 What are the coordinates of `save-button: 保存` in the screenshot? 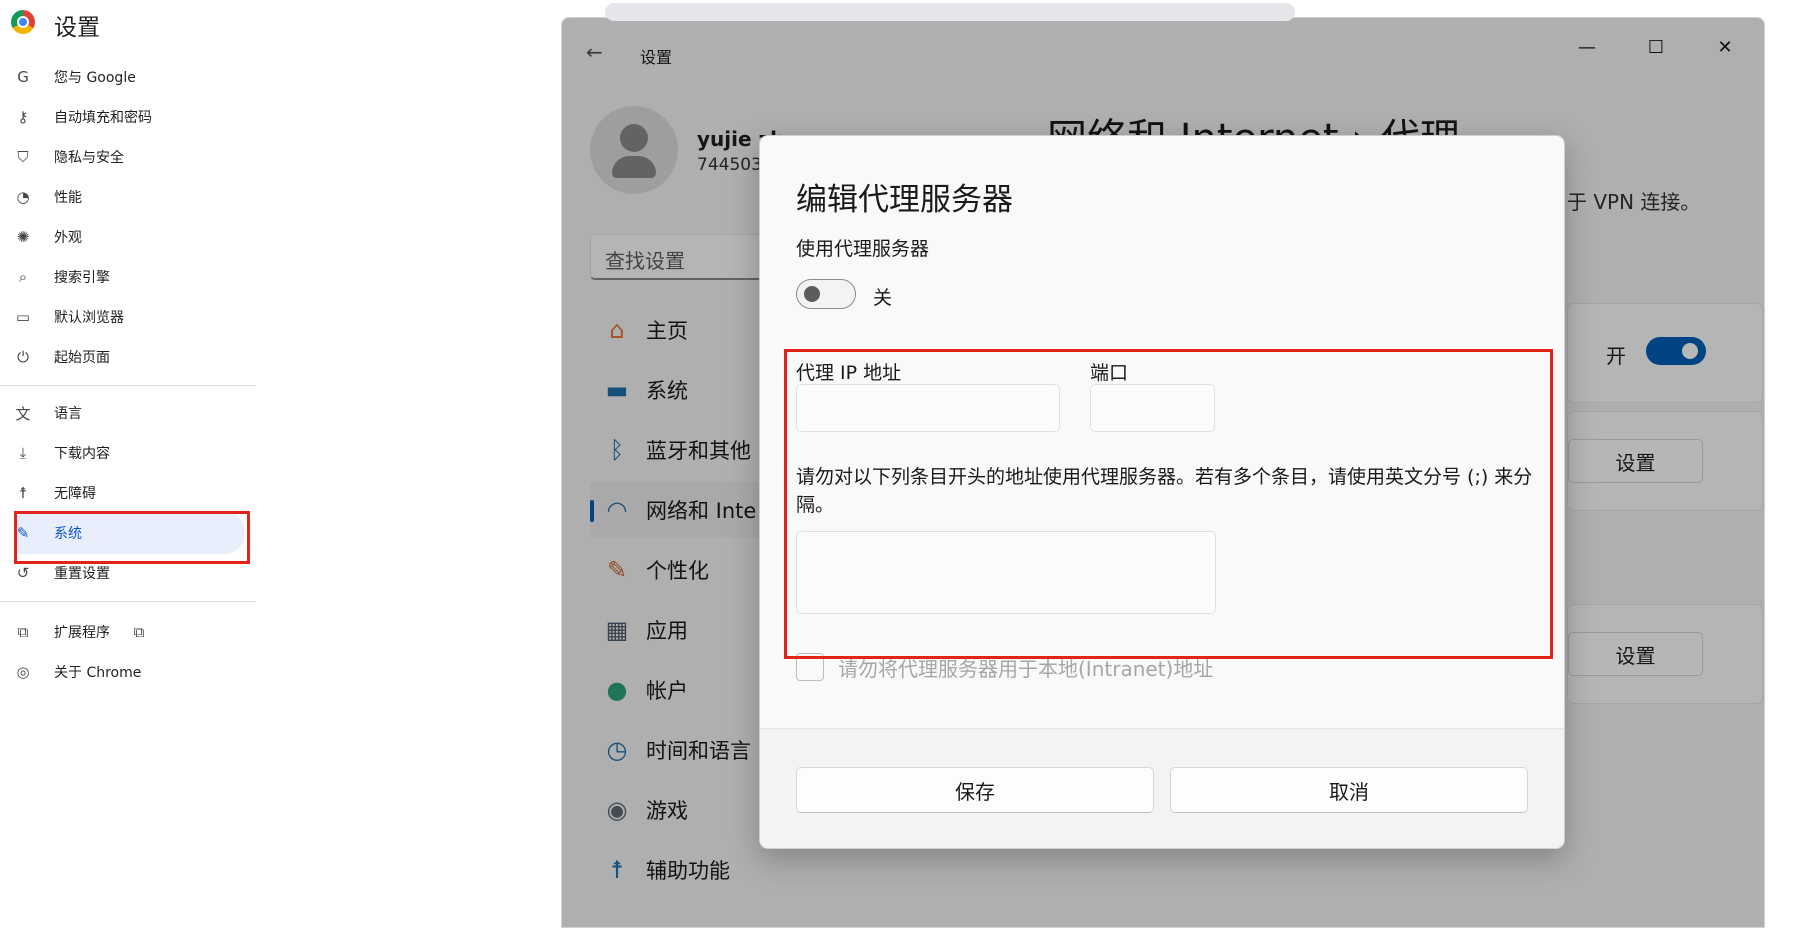 It's located at (975, 790).